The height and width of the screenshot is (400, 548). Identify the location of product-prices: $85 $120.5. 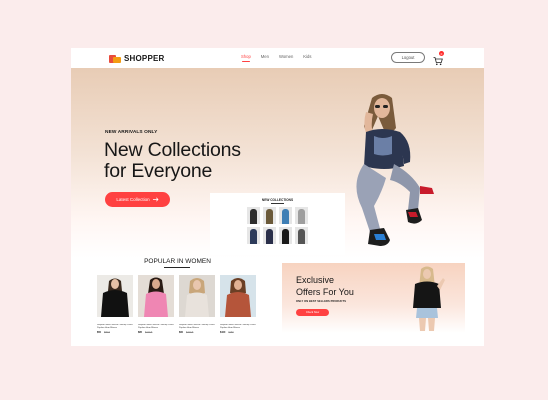
(156, 332).